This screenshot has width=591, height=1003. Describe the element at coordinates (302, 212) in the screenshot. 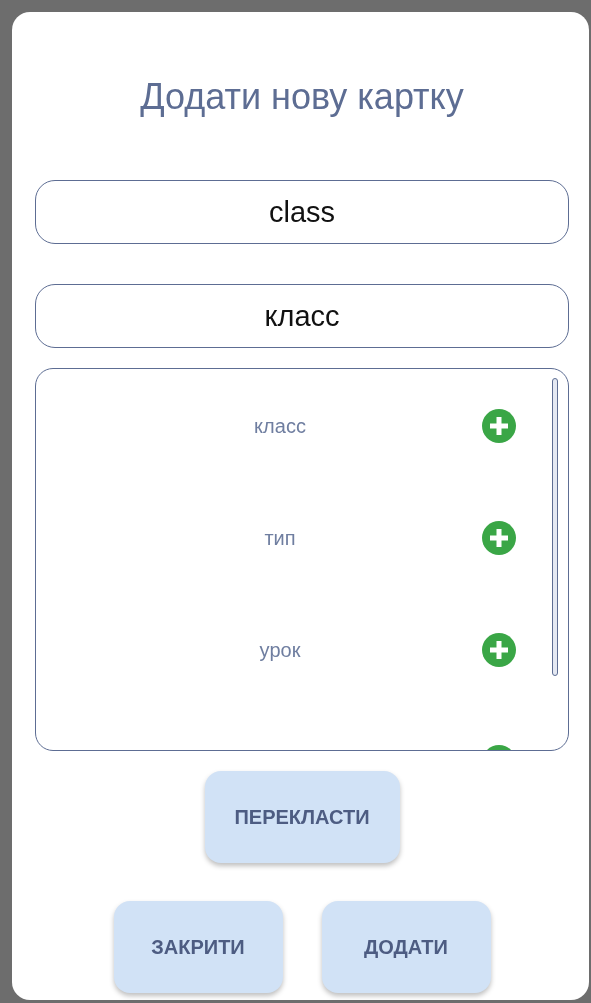

I see `input-field: class` at that location.